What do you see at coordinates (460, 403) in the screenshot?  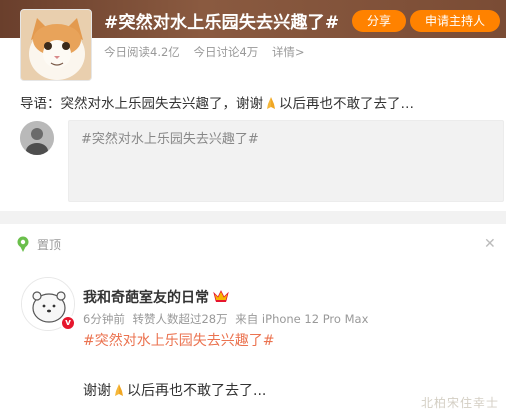 I see `watermark: 北柏宋住幸士` at bounding box center [460, 403].